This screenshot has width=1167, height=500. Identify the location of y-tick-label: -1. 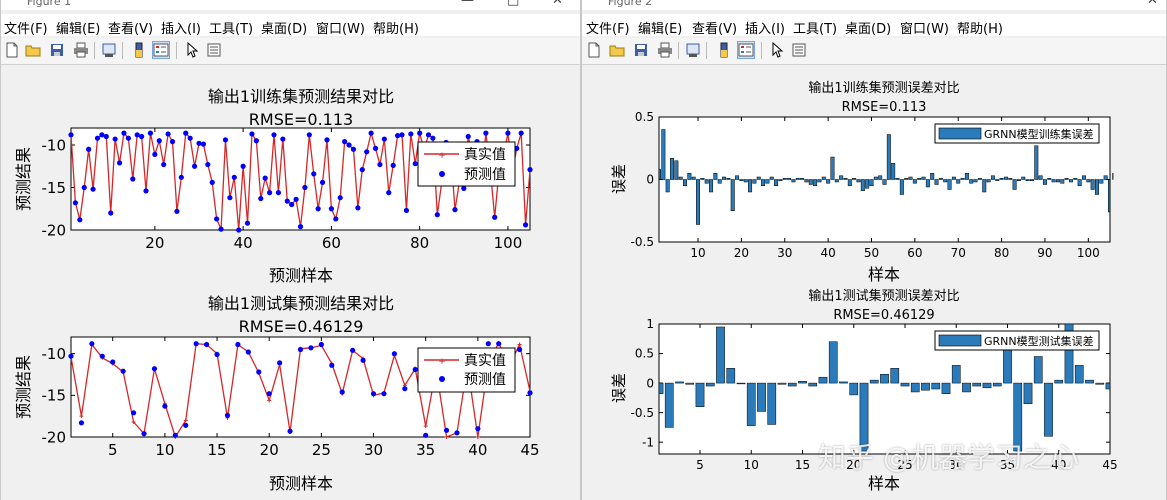
(648, 442).